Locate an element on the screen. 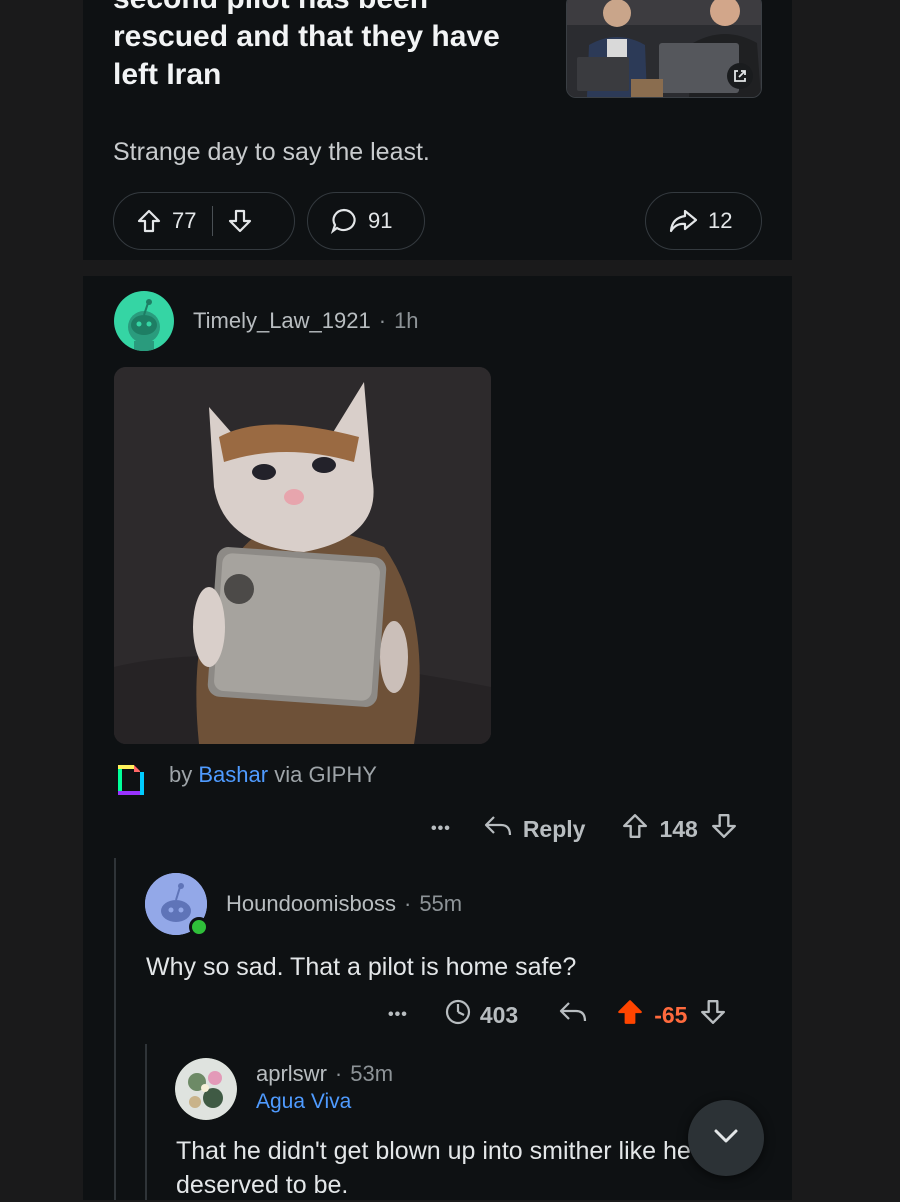 The image size is (900, 1202). comment-header: Houndoomisboss · 55m is located at coordinates (344, 904).